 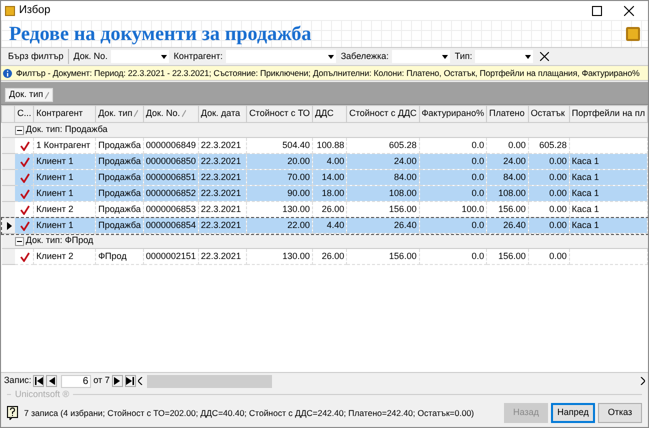 What do you see at coordinates (222, 114) in the screenshot?
I see `column-header: Док. дата` at bounding box center [222, 114].